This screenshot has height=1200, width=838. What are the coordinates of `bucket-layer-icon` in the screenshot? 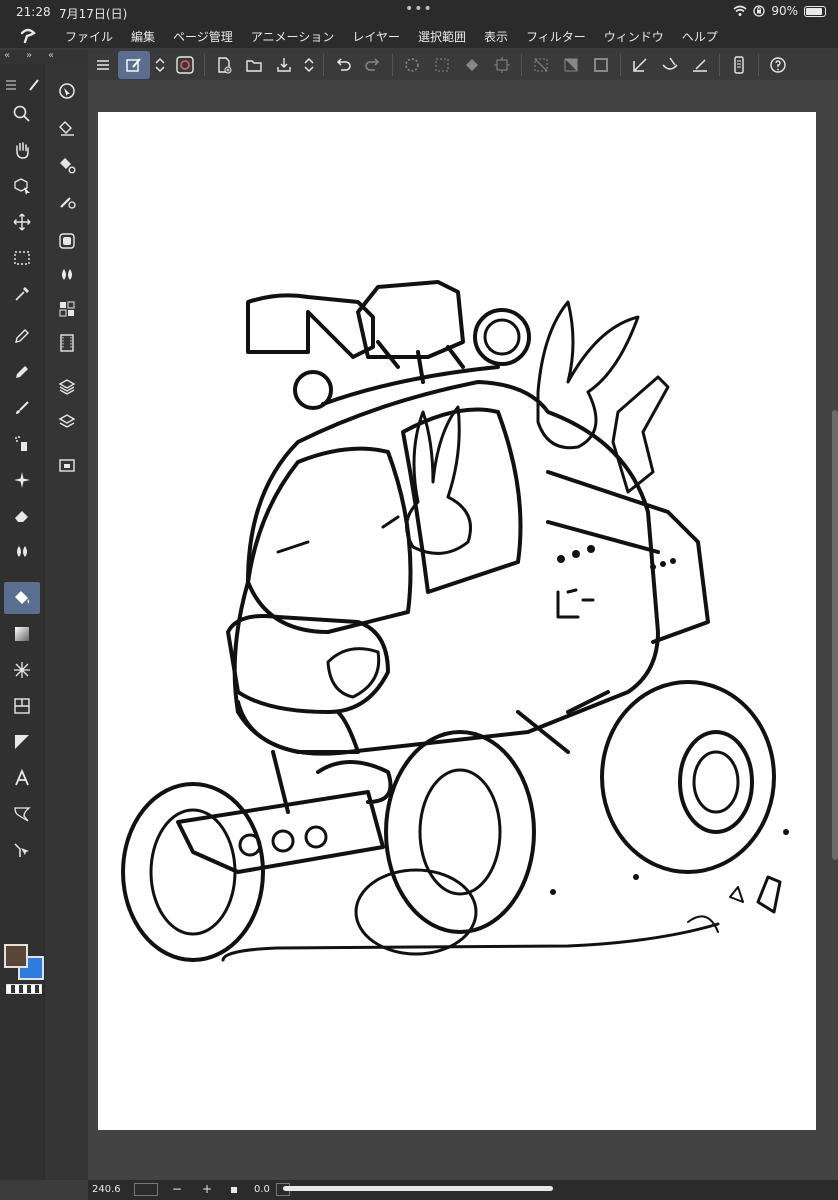 It's located at (66, 128).